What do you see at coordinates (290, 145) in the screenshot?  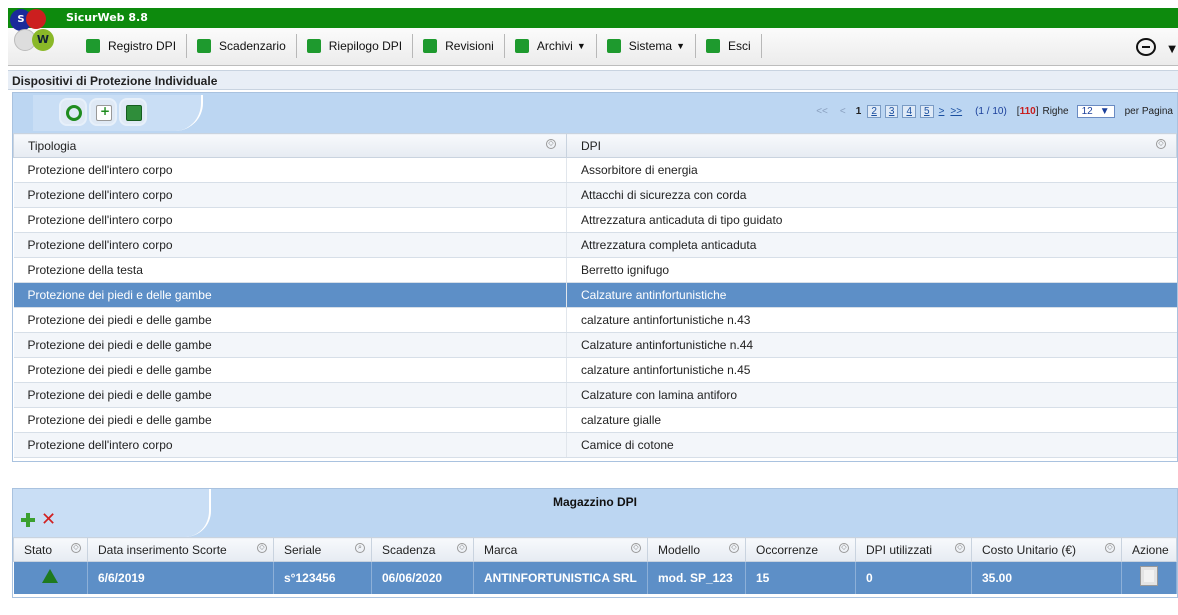 I see `column-header-tipologia: Tipologia ◇` at bounding box center [290, 145].